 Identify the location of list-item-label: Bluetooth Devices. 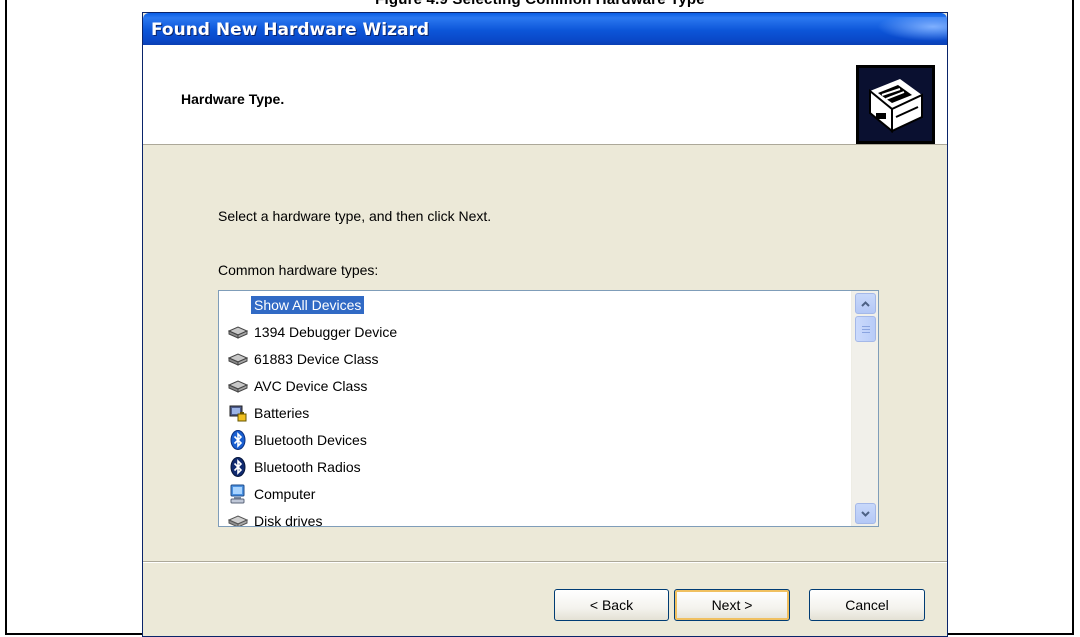
(310, 440).